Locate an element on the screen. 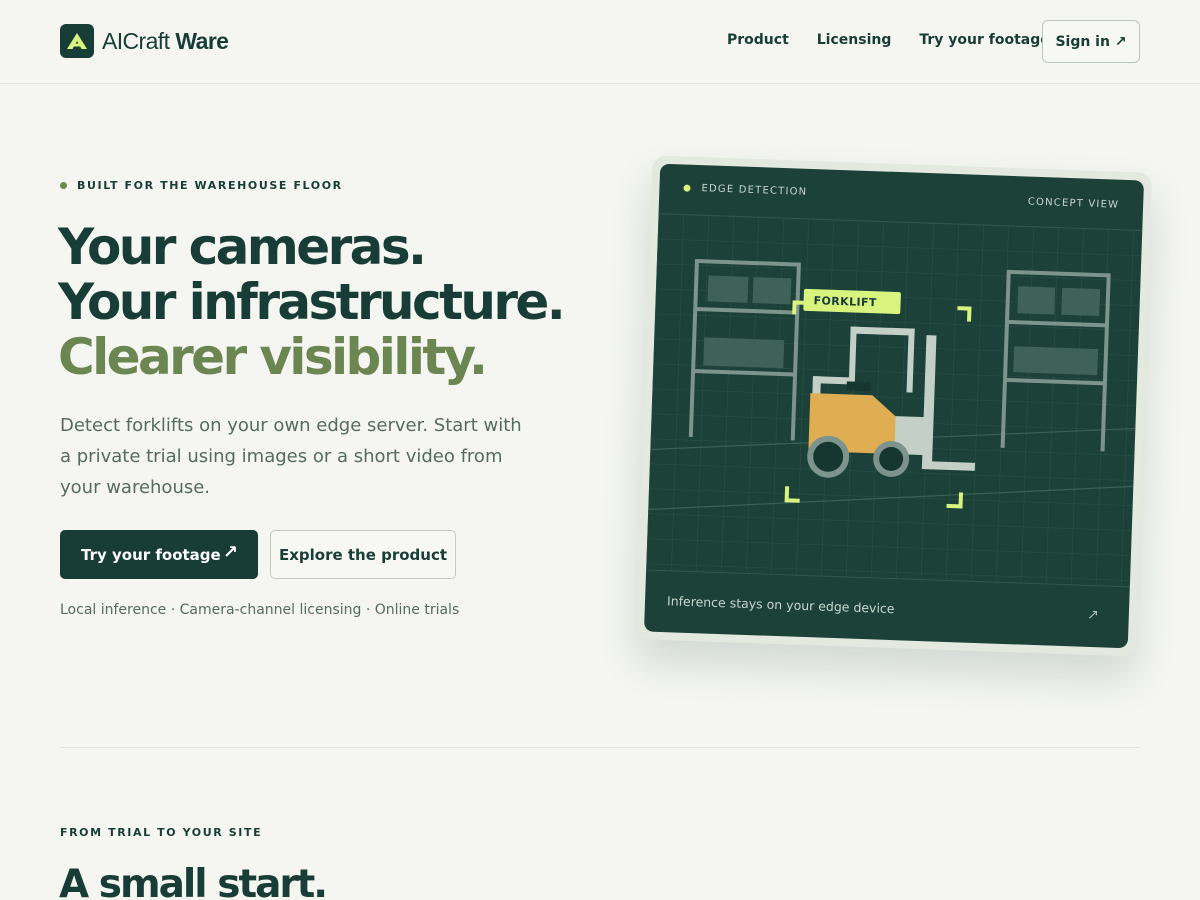  try-footage-button: Try your footage ↗ is located at coordinates (159, 554).